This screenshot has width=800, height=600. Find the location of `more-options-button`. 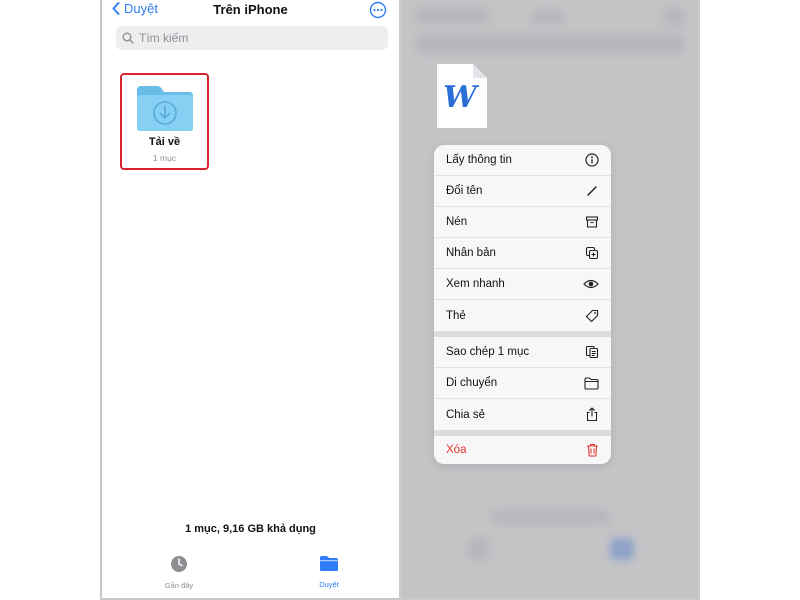

more-options-button is located at coordinates (378, 12).